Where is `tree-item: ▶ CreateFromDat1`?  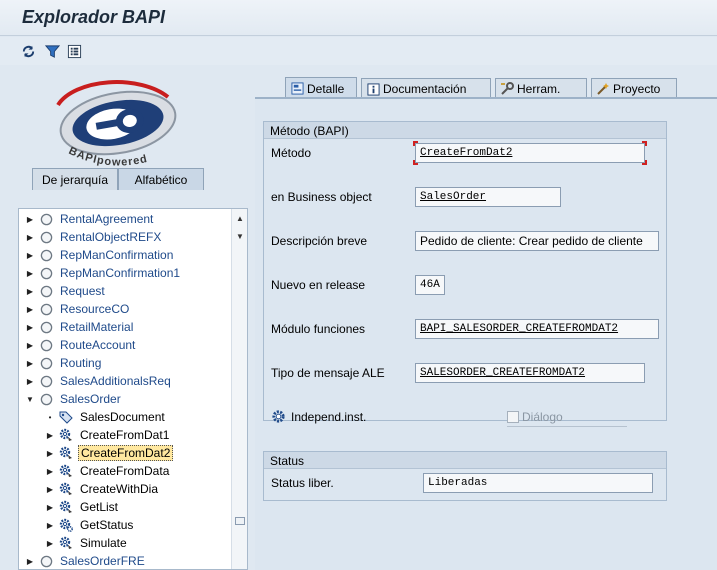
tree-item: ▶ CreateFromDat1 is located at coordinates (146, 435).